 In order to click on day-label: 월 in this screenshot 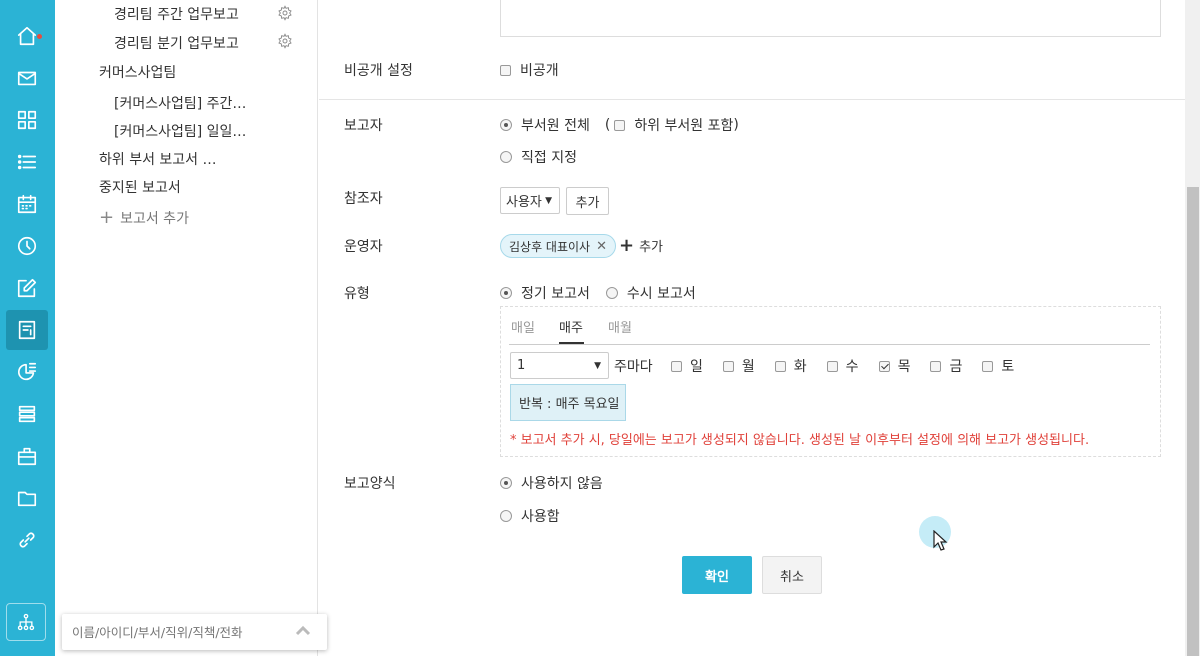, I will do `click(748, 367)`.